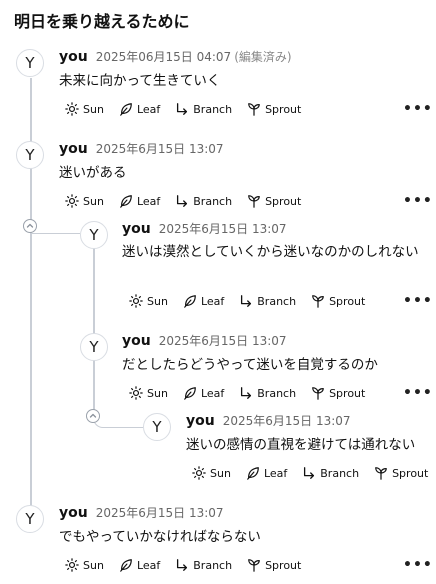 This screenshot has width=436, height=584. I want to click on comment-text: 未来に向かって生きていく, so click(140, 81).